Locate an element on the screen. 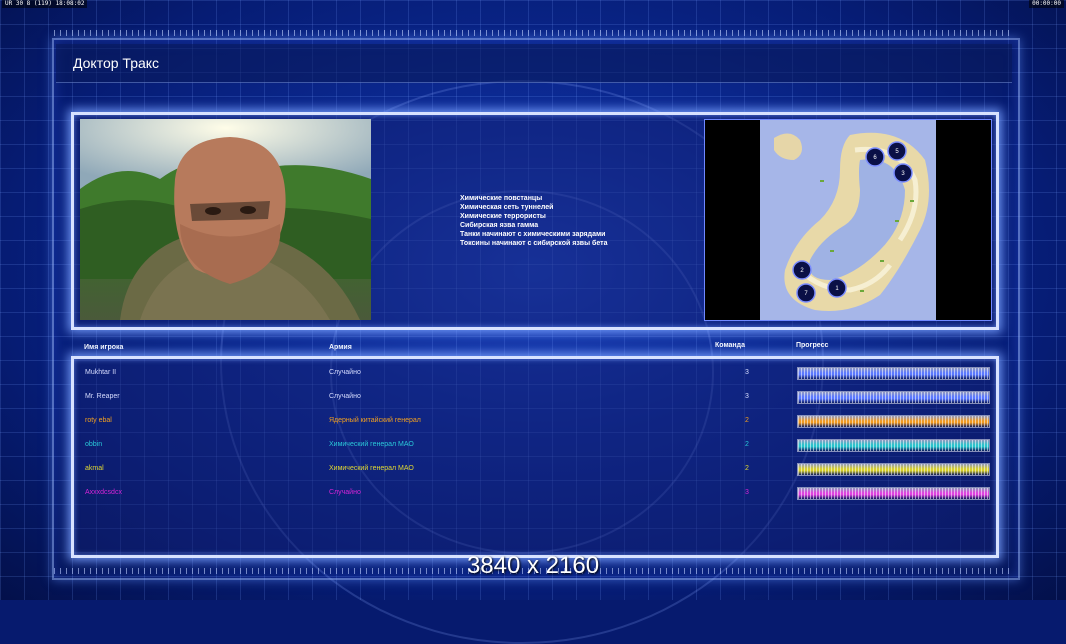 This screenshot has height=644, width=1066. briefing-line: Химические террористы is located at coordinates (503, 216).